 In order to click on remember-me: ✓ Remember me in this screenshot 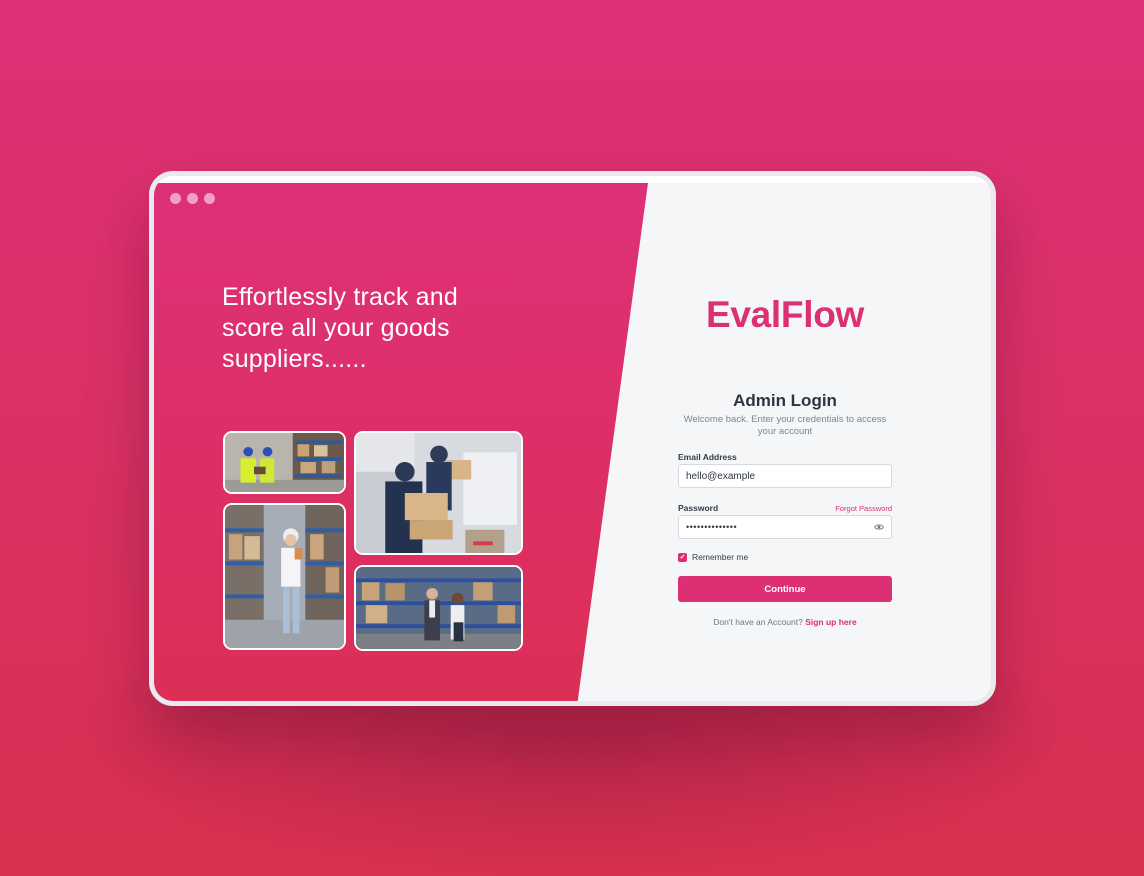, I will do `click(713, 557)`.